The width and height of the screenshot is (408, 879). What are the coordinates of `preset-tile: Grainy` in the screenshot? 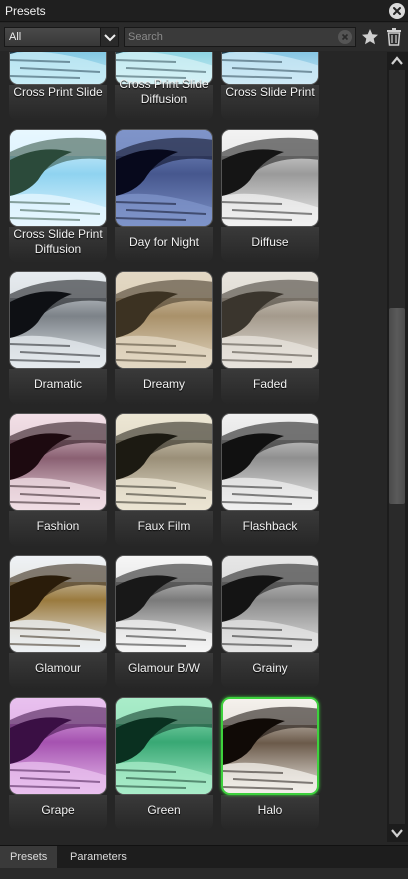 It's located at (270, 622).